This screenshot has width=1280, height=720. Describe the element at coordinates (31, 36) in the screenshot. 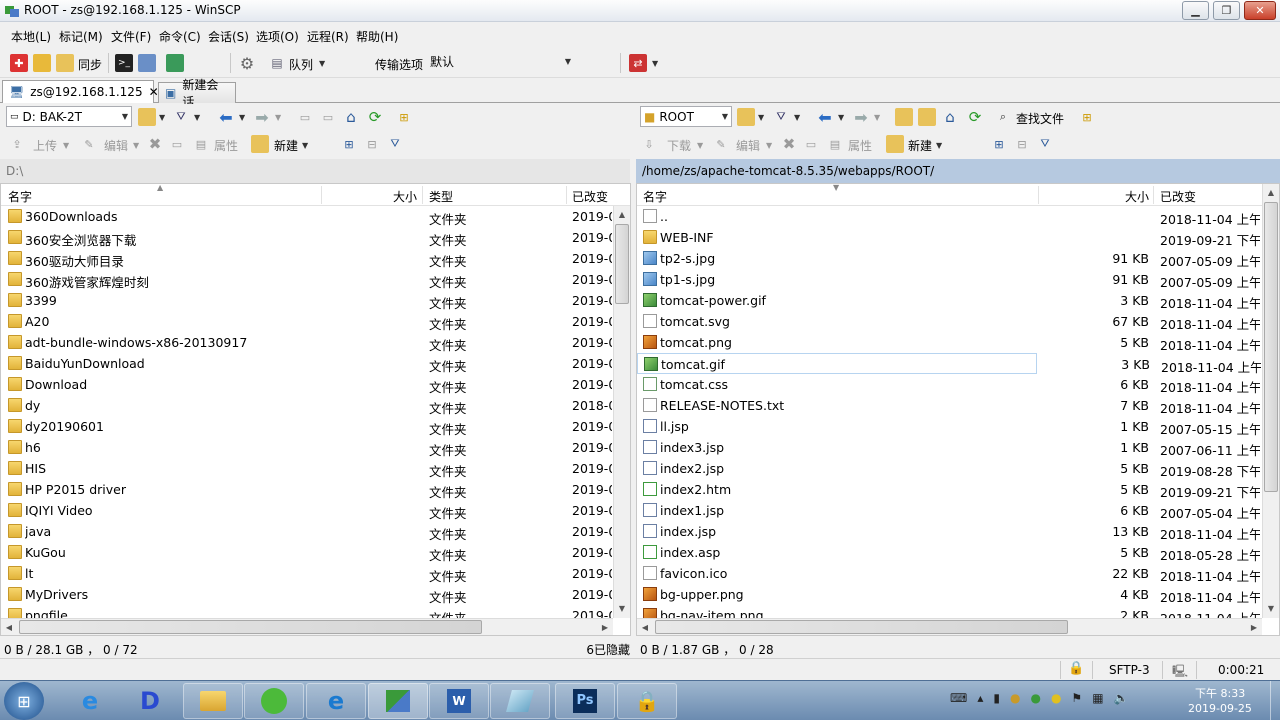

I see `menu-local: 本地(L)` at that location.